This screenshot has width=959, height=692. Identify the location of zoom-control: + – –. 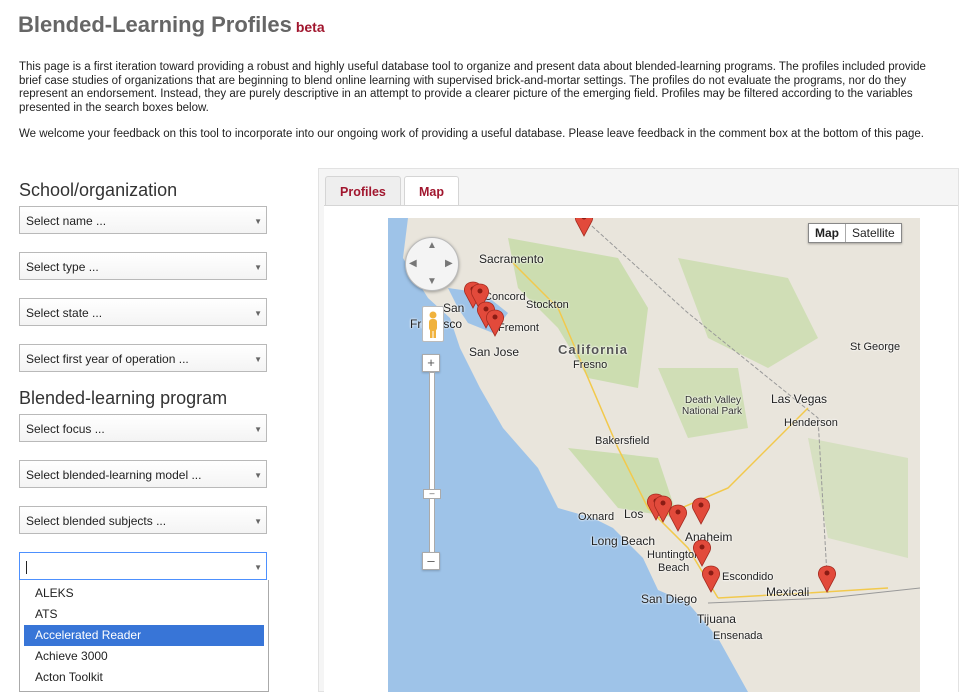
(431, 464).